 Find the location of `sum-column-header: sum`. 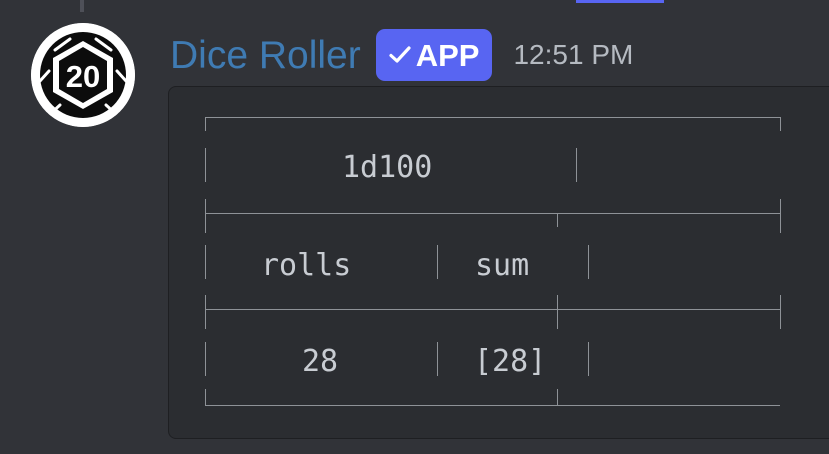

sum-column-header: sum is located at coordinates (502, 265).